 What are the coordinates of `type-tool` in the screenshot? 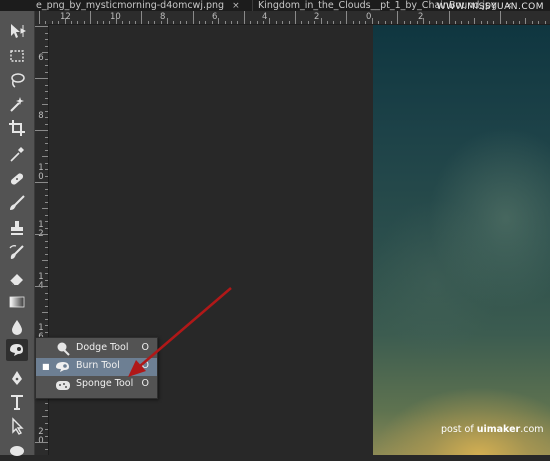 It's located at (17, 402).